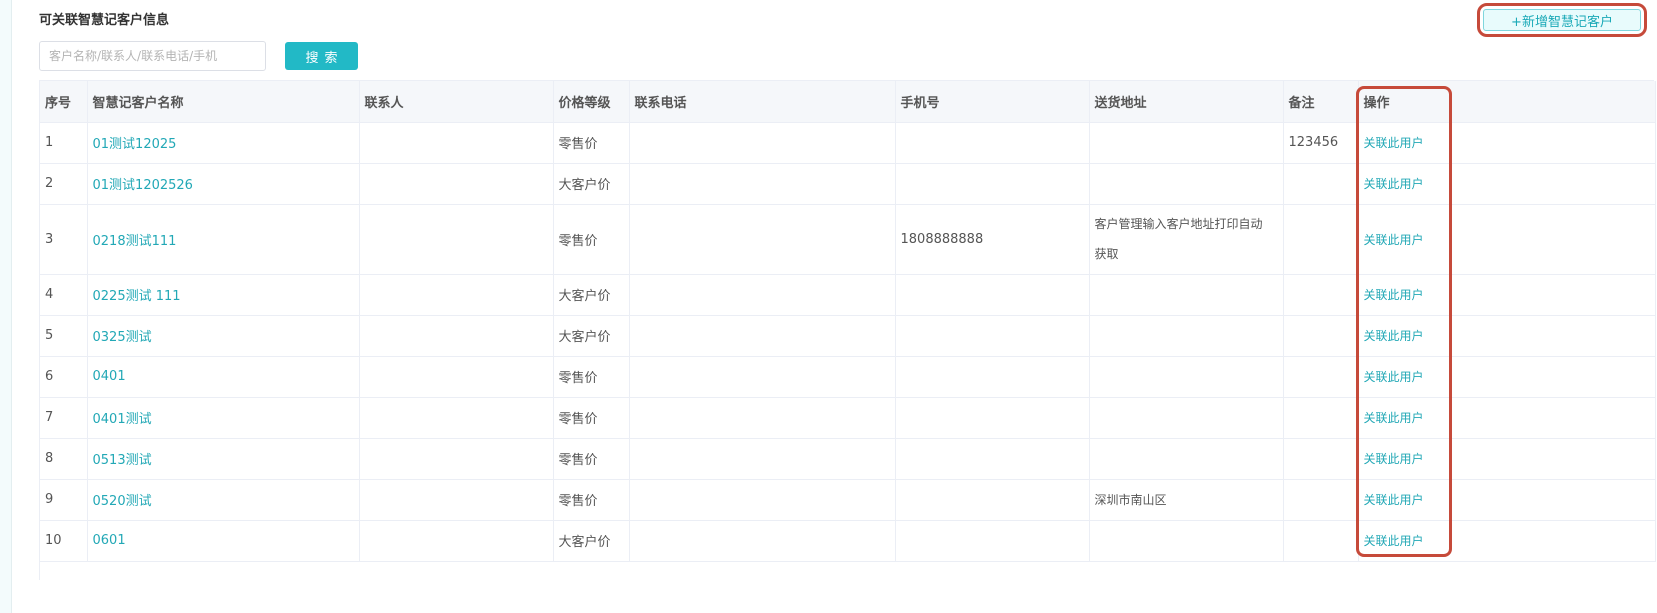 Image resolution: width=1657 pixels, height=613 pixels. I want to click on table-row: 10 0601 大客户价 关联此用户, so click(848, 541).